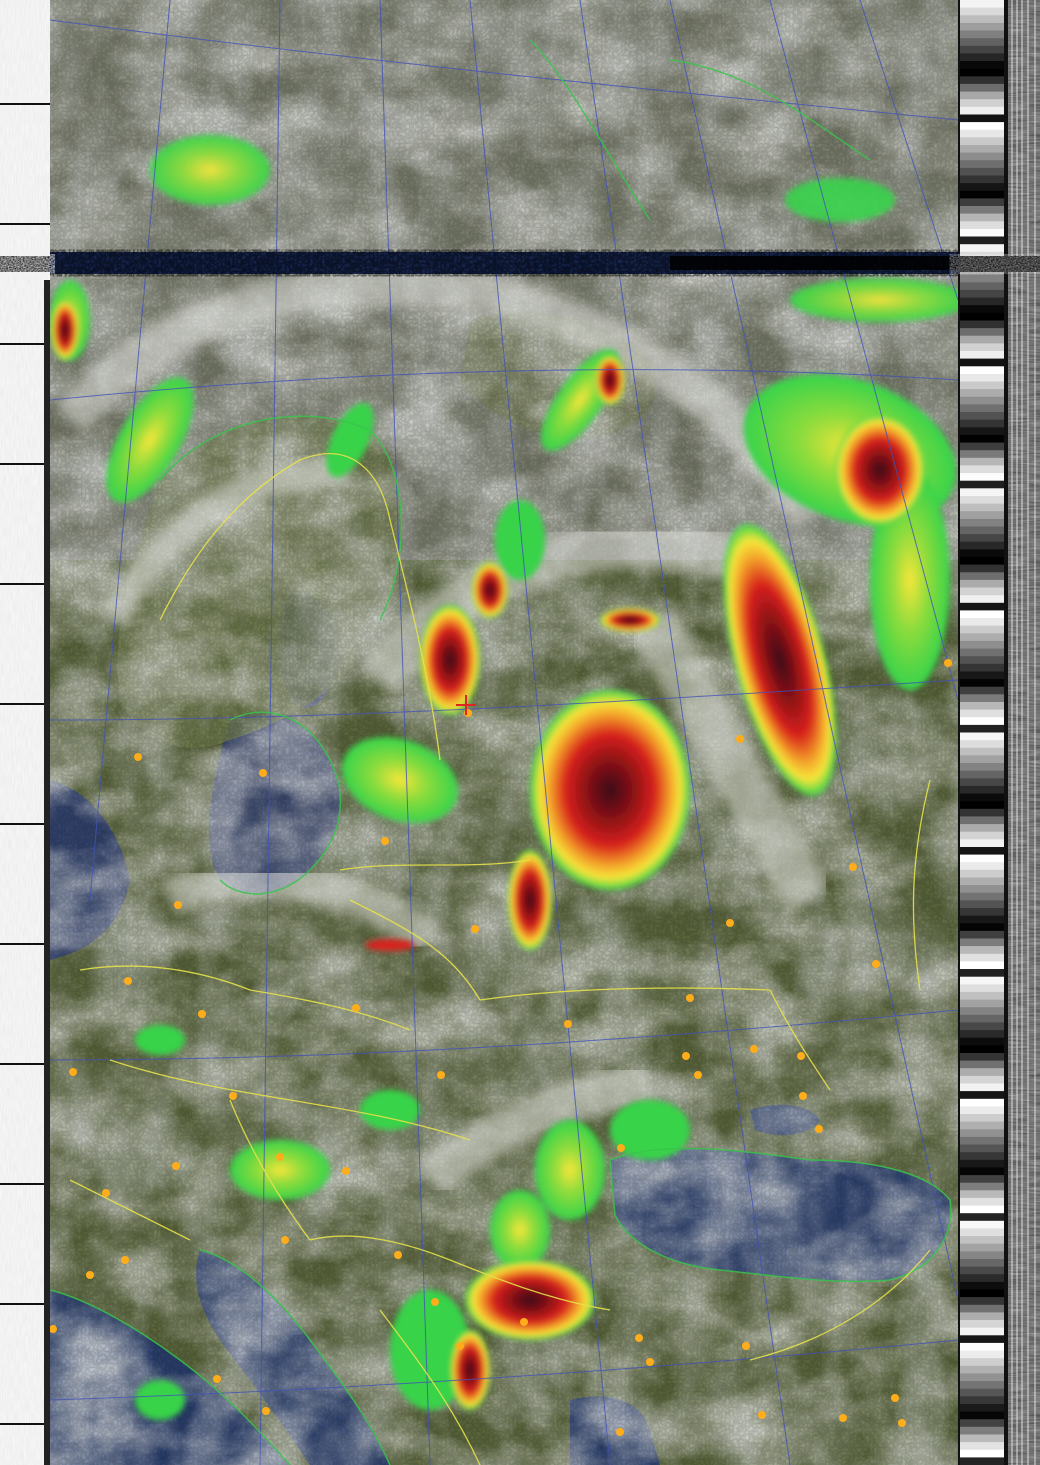 Image resolution: width=1040 pixels, height=1465 pixels. What do you see at coordinates (25, 732) in the screenshot?
I see `left-sync-strip` at bounding box center [25, 732].